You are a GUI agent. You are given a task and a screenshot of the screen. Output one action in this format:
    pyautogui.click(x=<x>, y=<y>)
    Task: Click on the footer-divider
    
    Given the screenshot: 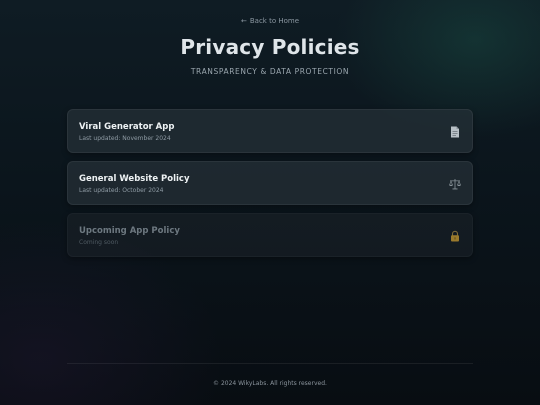 What is the action you would take?
    pyautogui.click(x=270, y=363)
    